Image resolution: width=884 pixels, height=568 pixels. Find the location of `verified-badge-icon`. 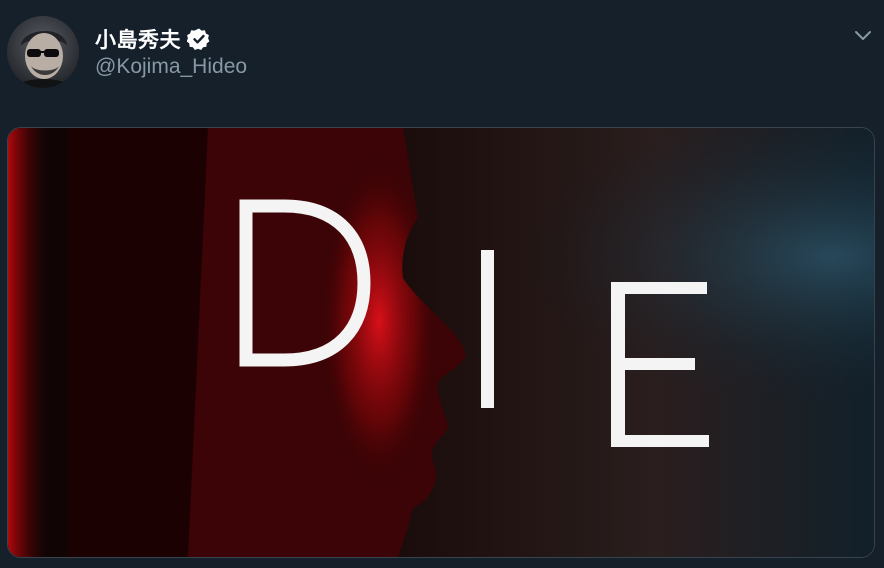

verified-badge-icon is located at coordinates (198, 39).